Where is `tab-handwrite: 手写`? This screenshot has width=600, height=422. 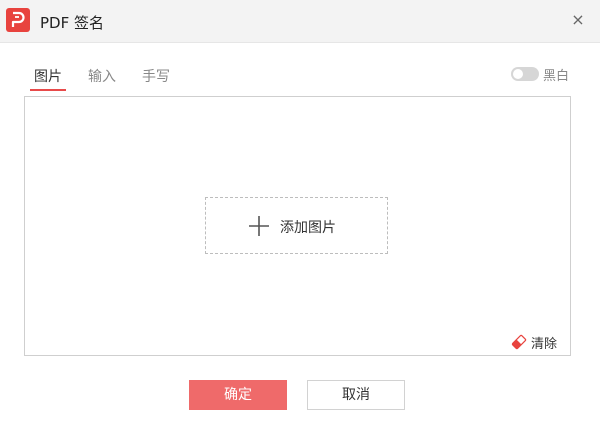
tab-handwrite: 手写 is located at coordinates (156, 76).